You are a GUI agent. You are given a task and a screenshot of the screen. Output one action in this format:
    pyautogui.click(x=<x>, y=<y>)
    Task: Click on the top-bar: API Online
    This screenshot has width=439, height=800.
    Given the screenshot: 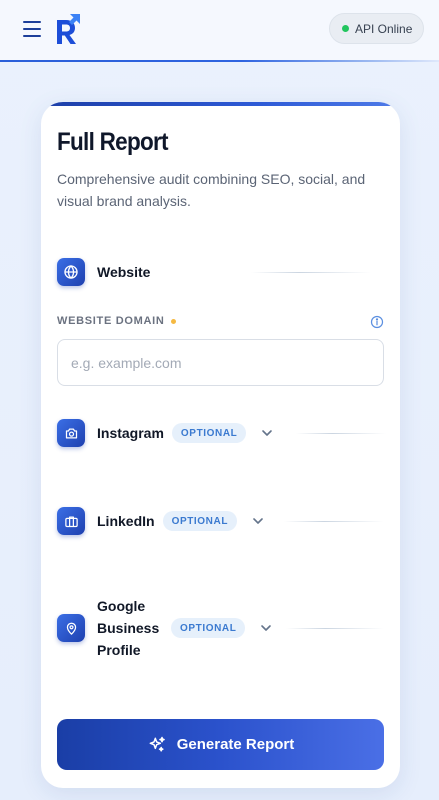 What is the action you would take?
    pyautogui.click(x=219, y=31)
    